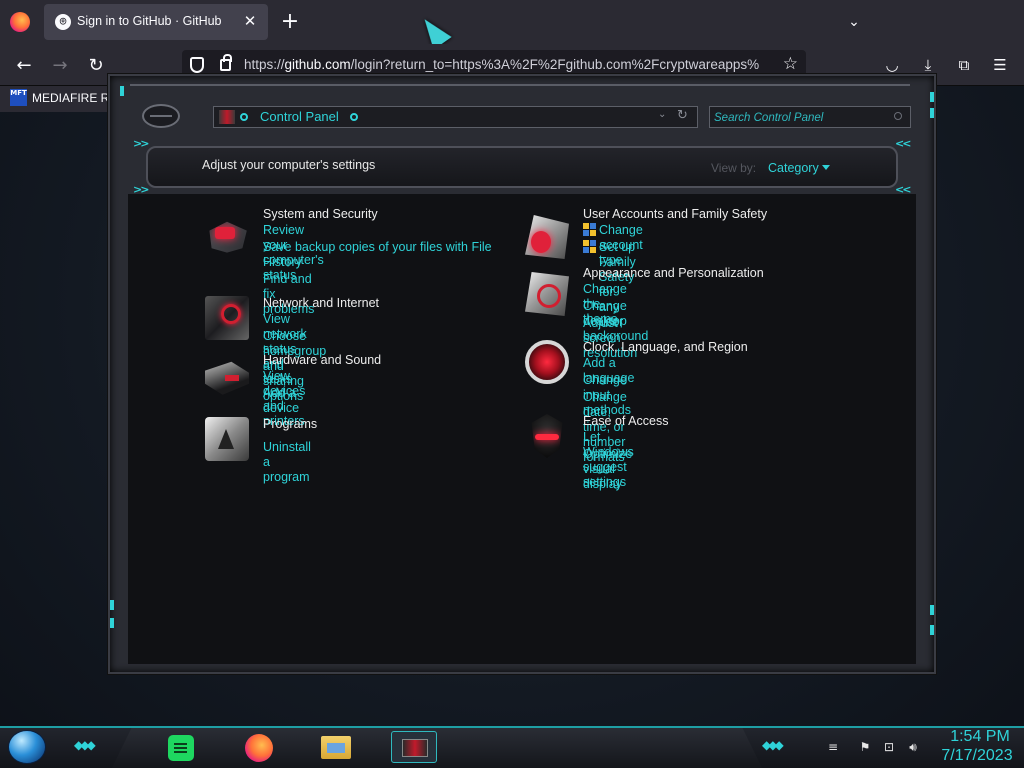  Describe the element at coordinates (903, 143) in the screenshot. I see `chevron-left-icon: <<` at that location.